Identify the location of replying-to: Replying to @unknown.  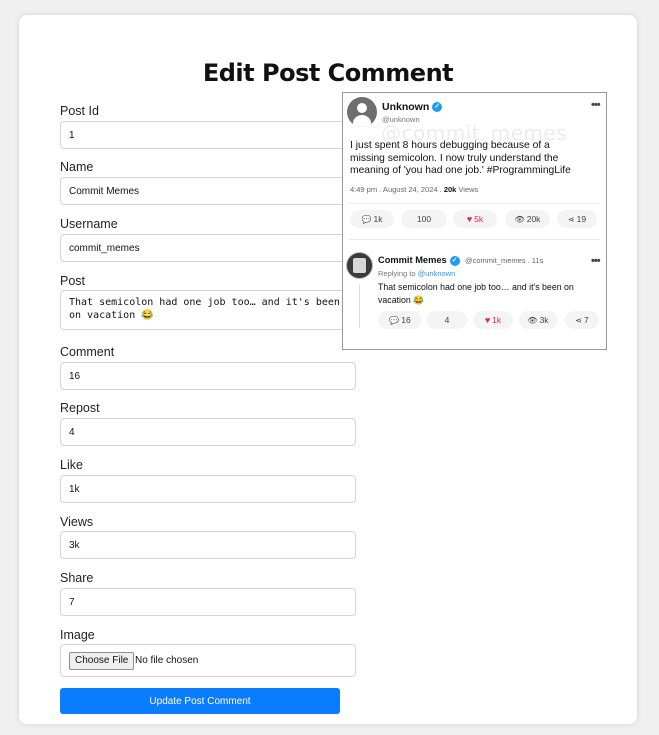
(416, 273).